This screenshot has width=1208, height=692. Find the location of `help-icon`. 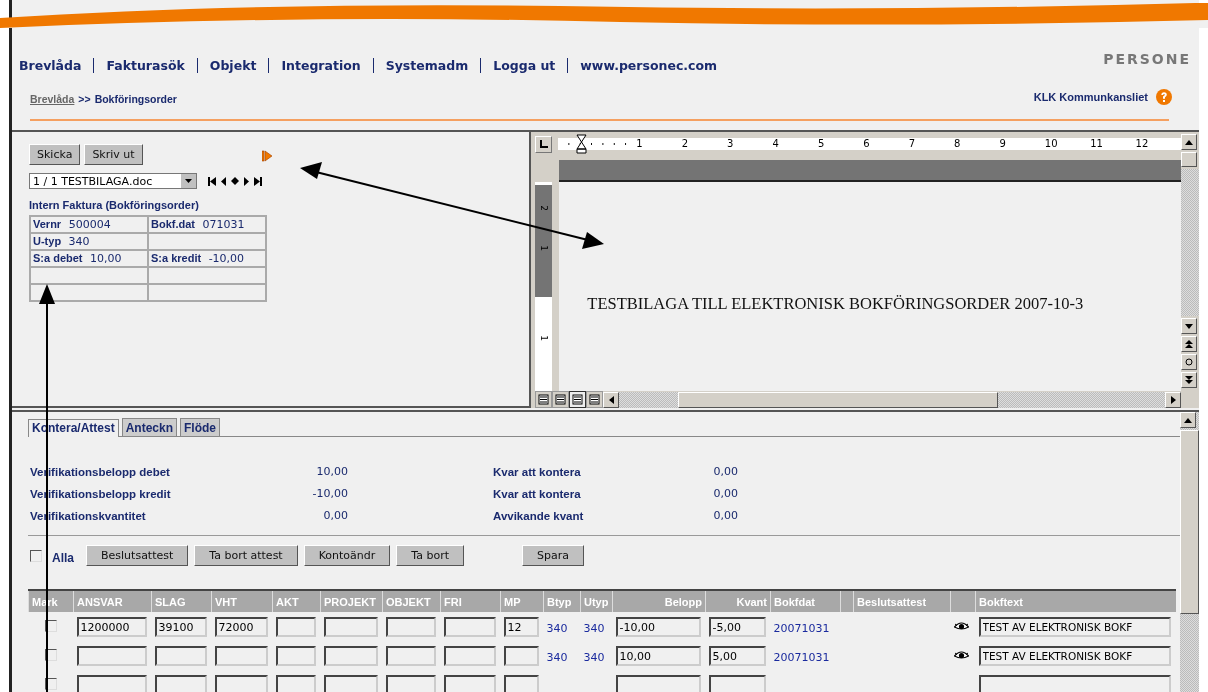

help-icon is located at coordinates (1164, 97).